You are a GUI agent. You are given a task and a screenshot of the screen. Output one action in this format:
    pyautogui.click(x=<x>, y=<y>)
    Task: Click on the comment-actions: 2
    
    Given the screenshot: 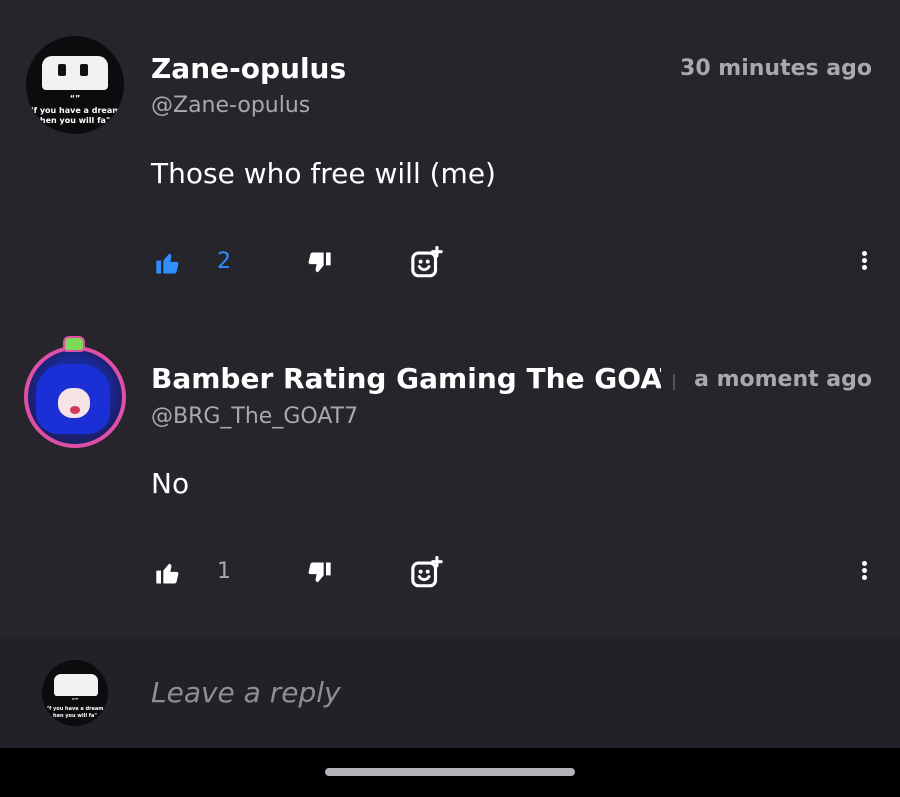 What is the action you would take?
    pyautogui.click(x=511, y=263)
    